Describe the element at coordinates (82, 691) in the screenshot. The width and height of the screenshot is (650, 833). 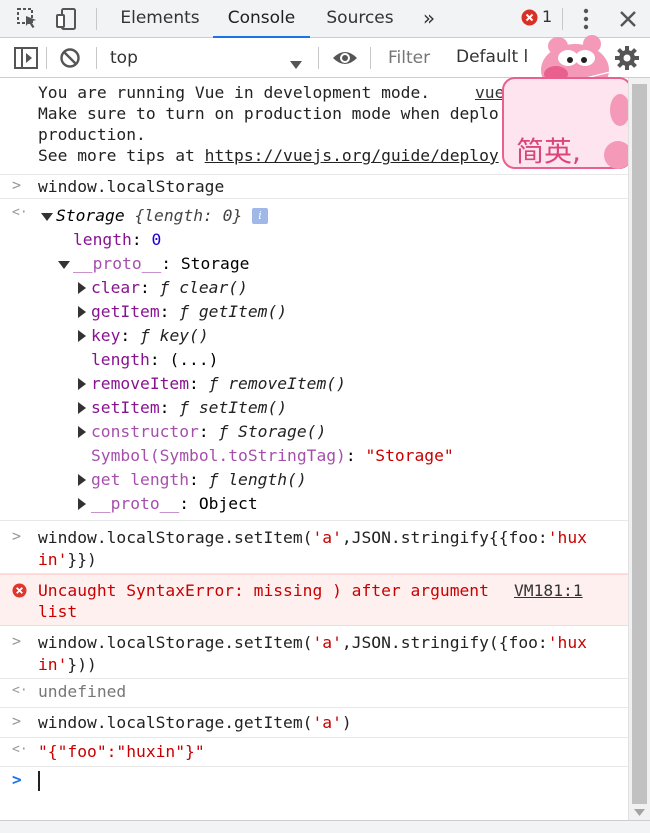
I see `result-value: undefined` at that location.